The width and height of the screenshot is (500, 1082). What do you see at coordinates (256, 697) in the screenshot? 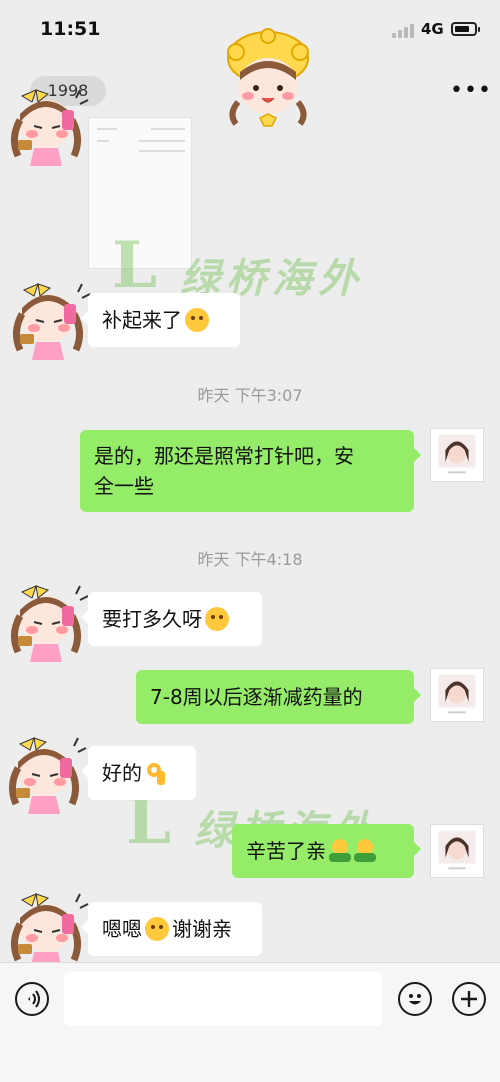
I see `message-text: 7-8周以后逐渐减药量的` at bounding box center [256, 697].